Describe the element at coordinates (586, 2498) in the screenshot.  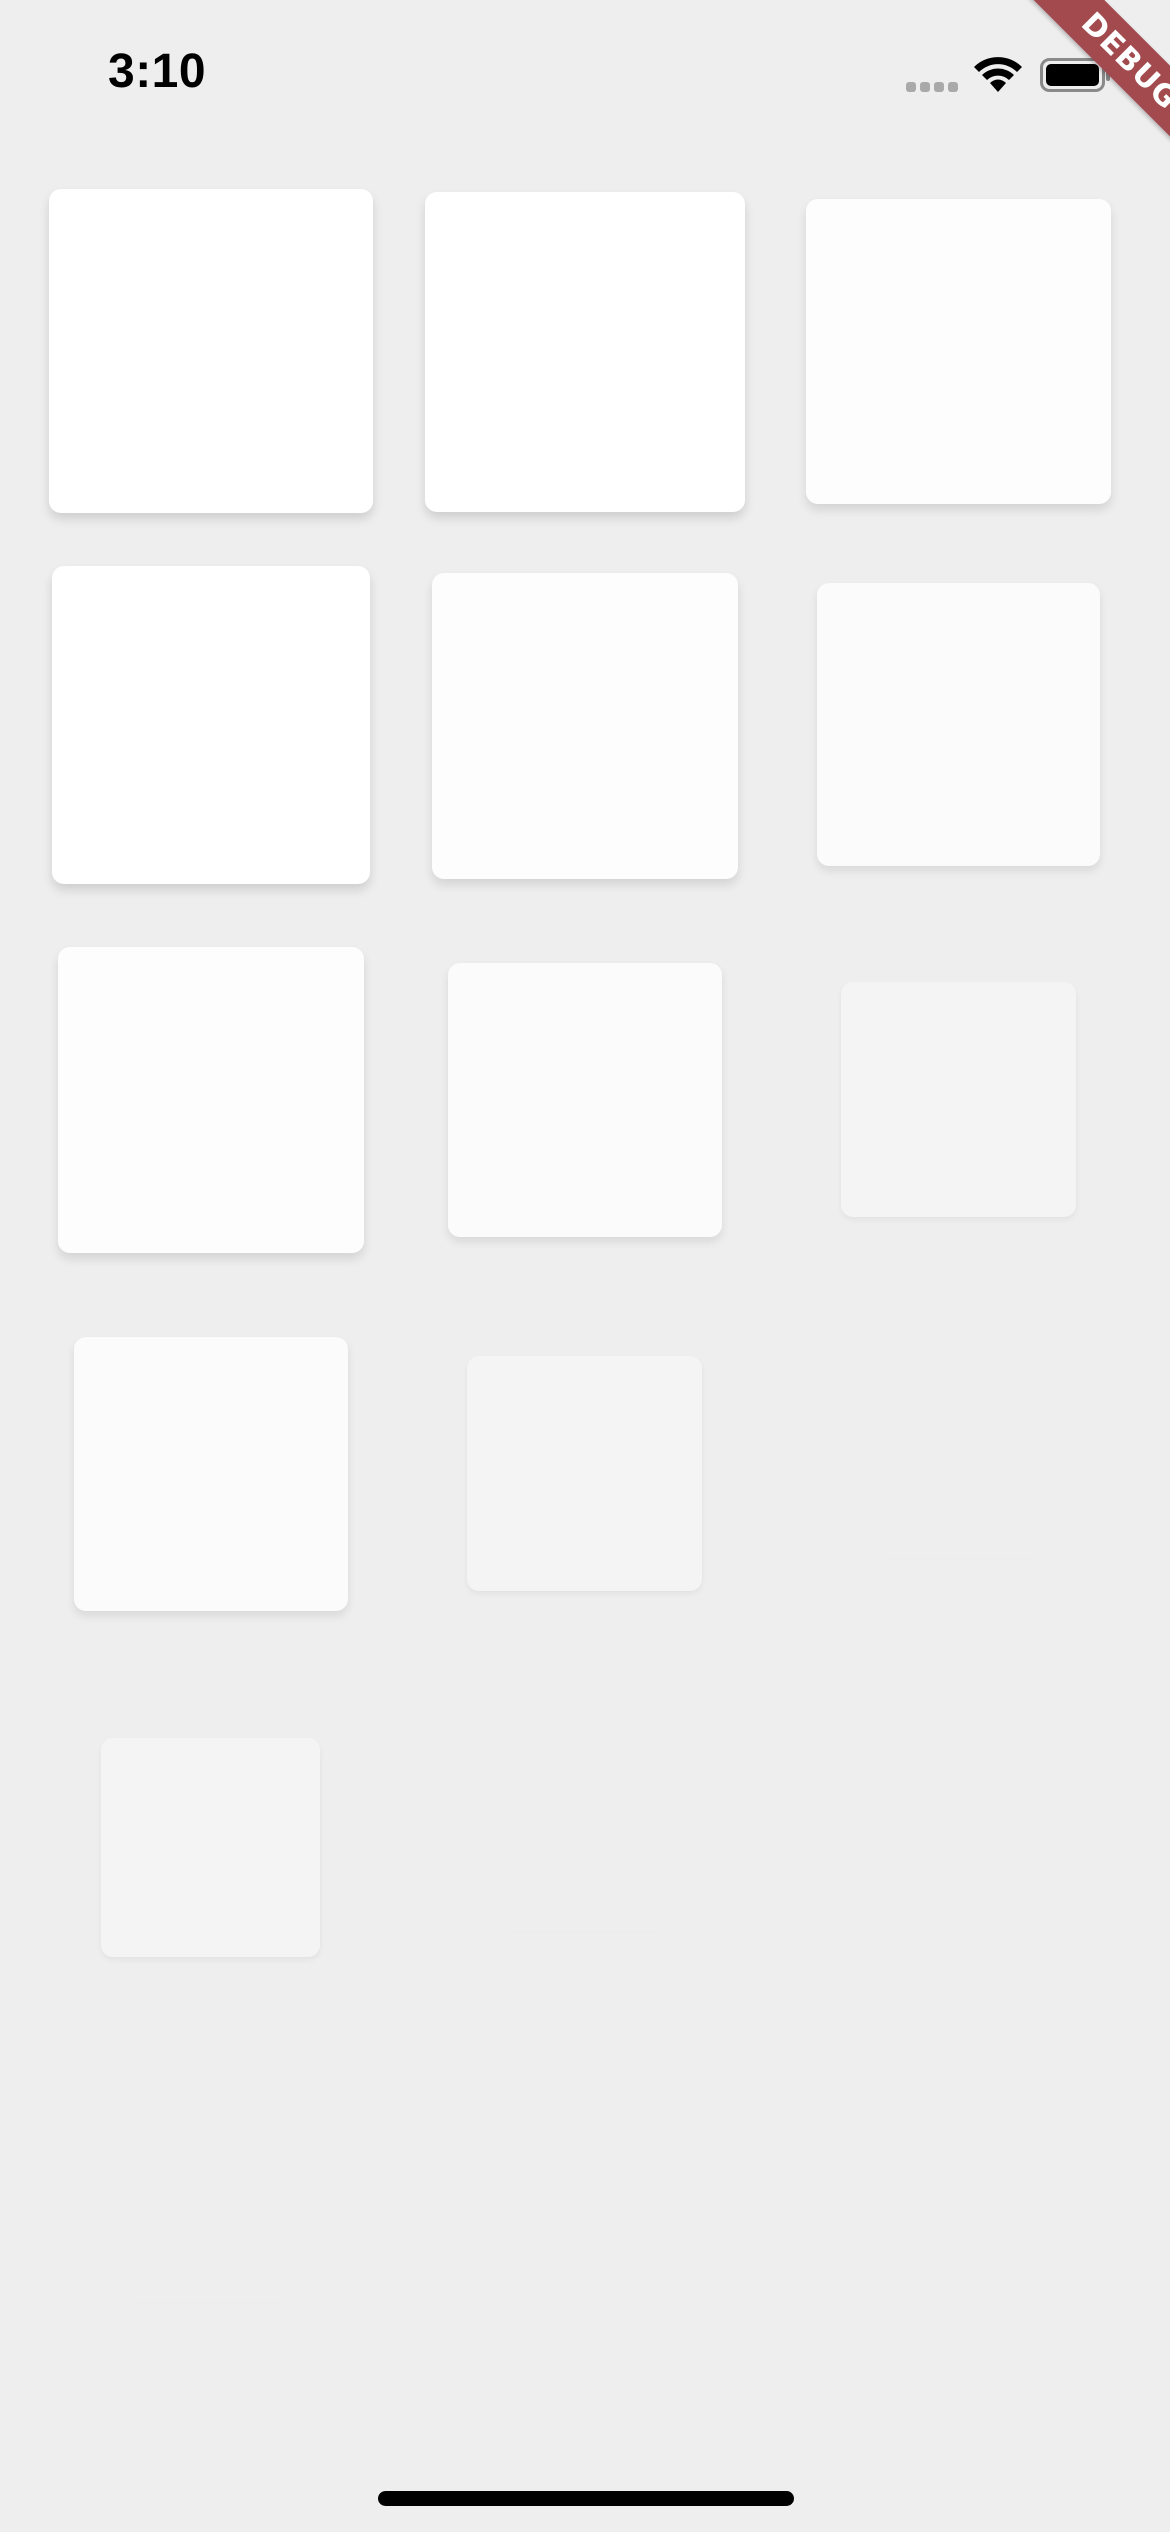
I see `home-indicator` at that location.